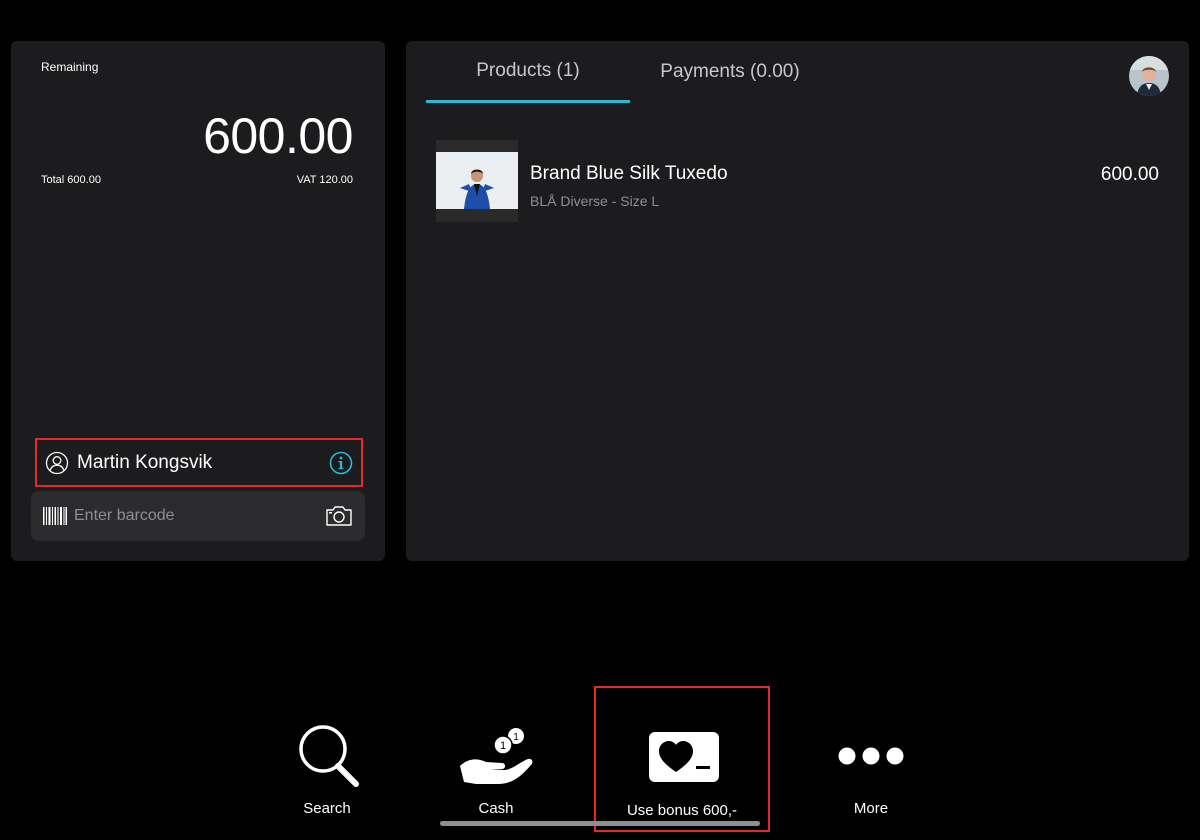 The width and height of the screenshot is (1200, 840). Describe the element at coordinates (70, 67) in the screenshot. I see `remaining-label: Remaining` at that location.